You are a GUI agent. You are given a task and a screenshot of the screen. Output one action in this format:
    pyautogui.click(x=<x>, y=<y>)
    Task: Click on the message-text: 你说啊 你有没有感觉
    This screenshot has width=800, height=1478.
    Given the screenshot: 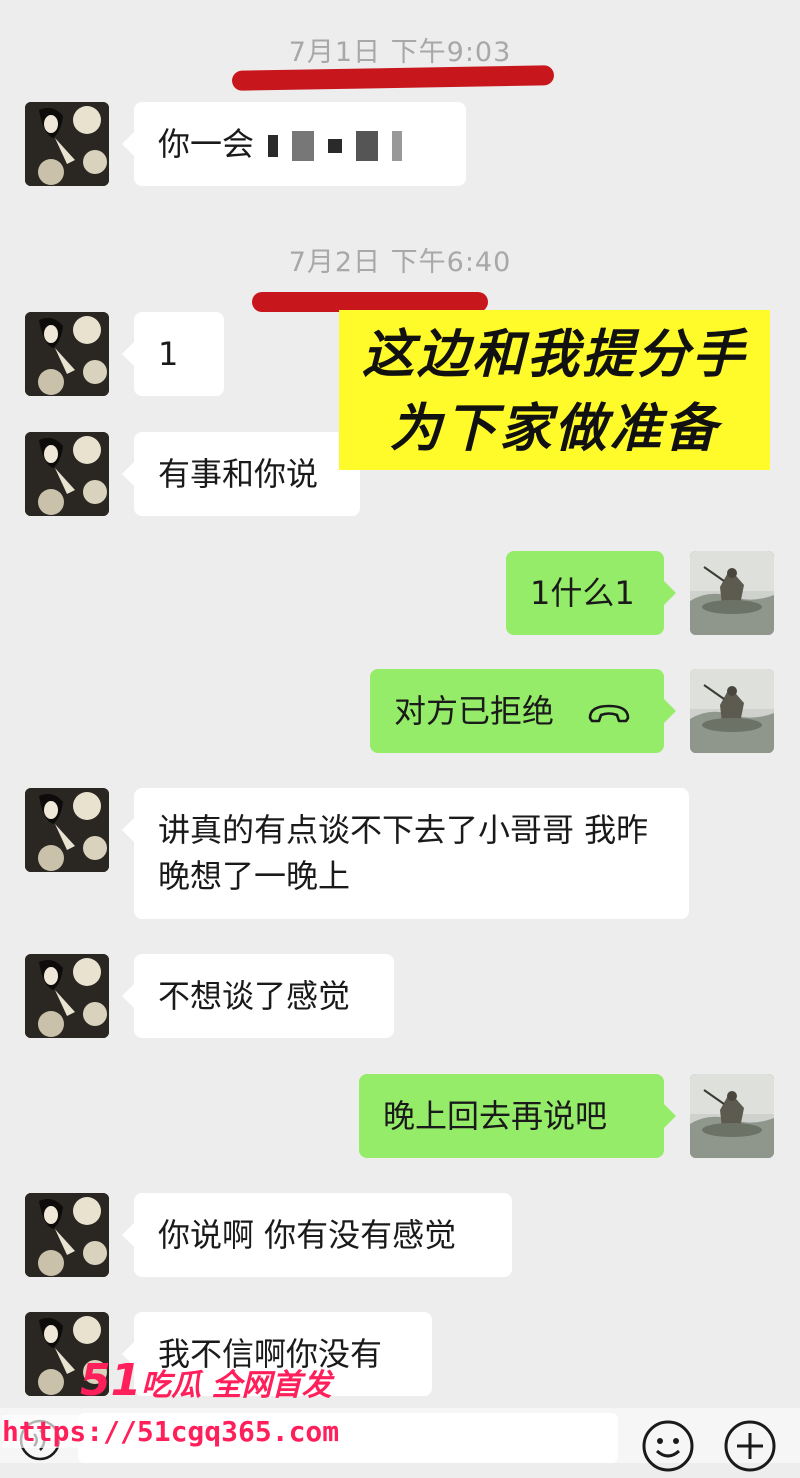 What is the action you would take?
    pyautogui.click(x=307, y=1235)
    